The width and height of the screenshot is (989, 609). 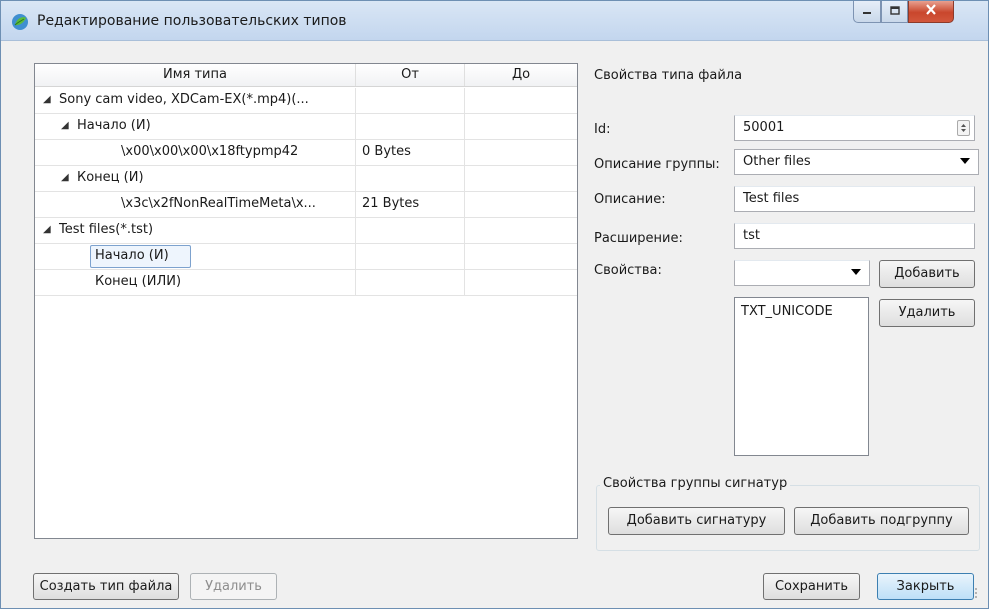 What do you see at coordinates (854, 128) in the screenshot?
I see `id-spinbox: 50001` at bounding box center [854, 128].